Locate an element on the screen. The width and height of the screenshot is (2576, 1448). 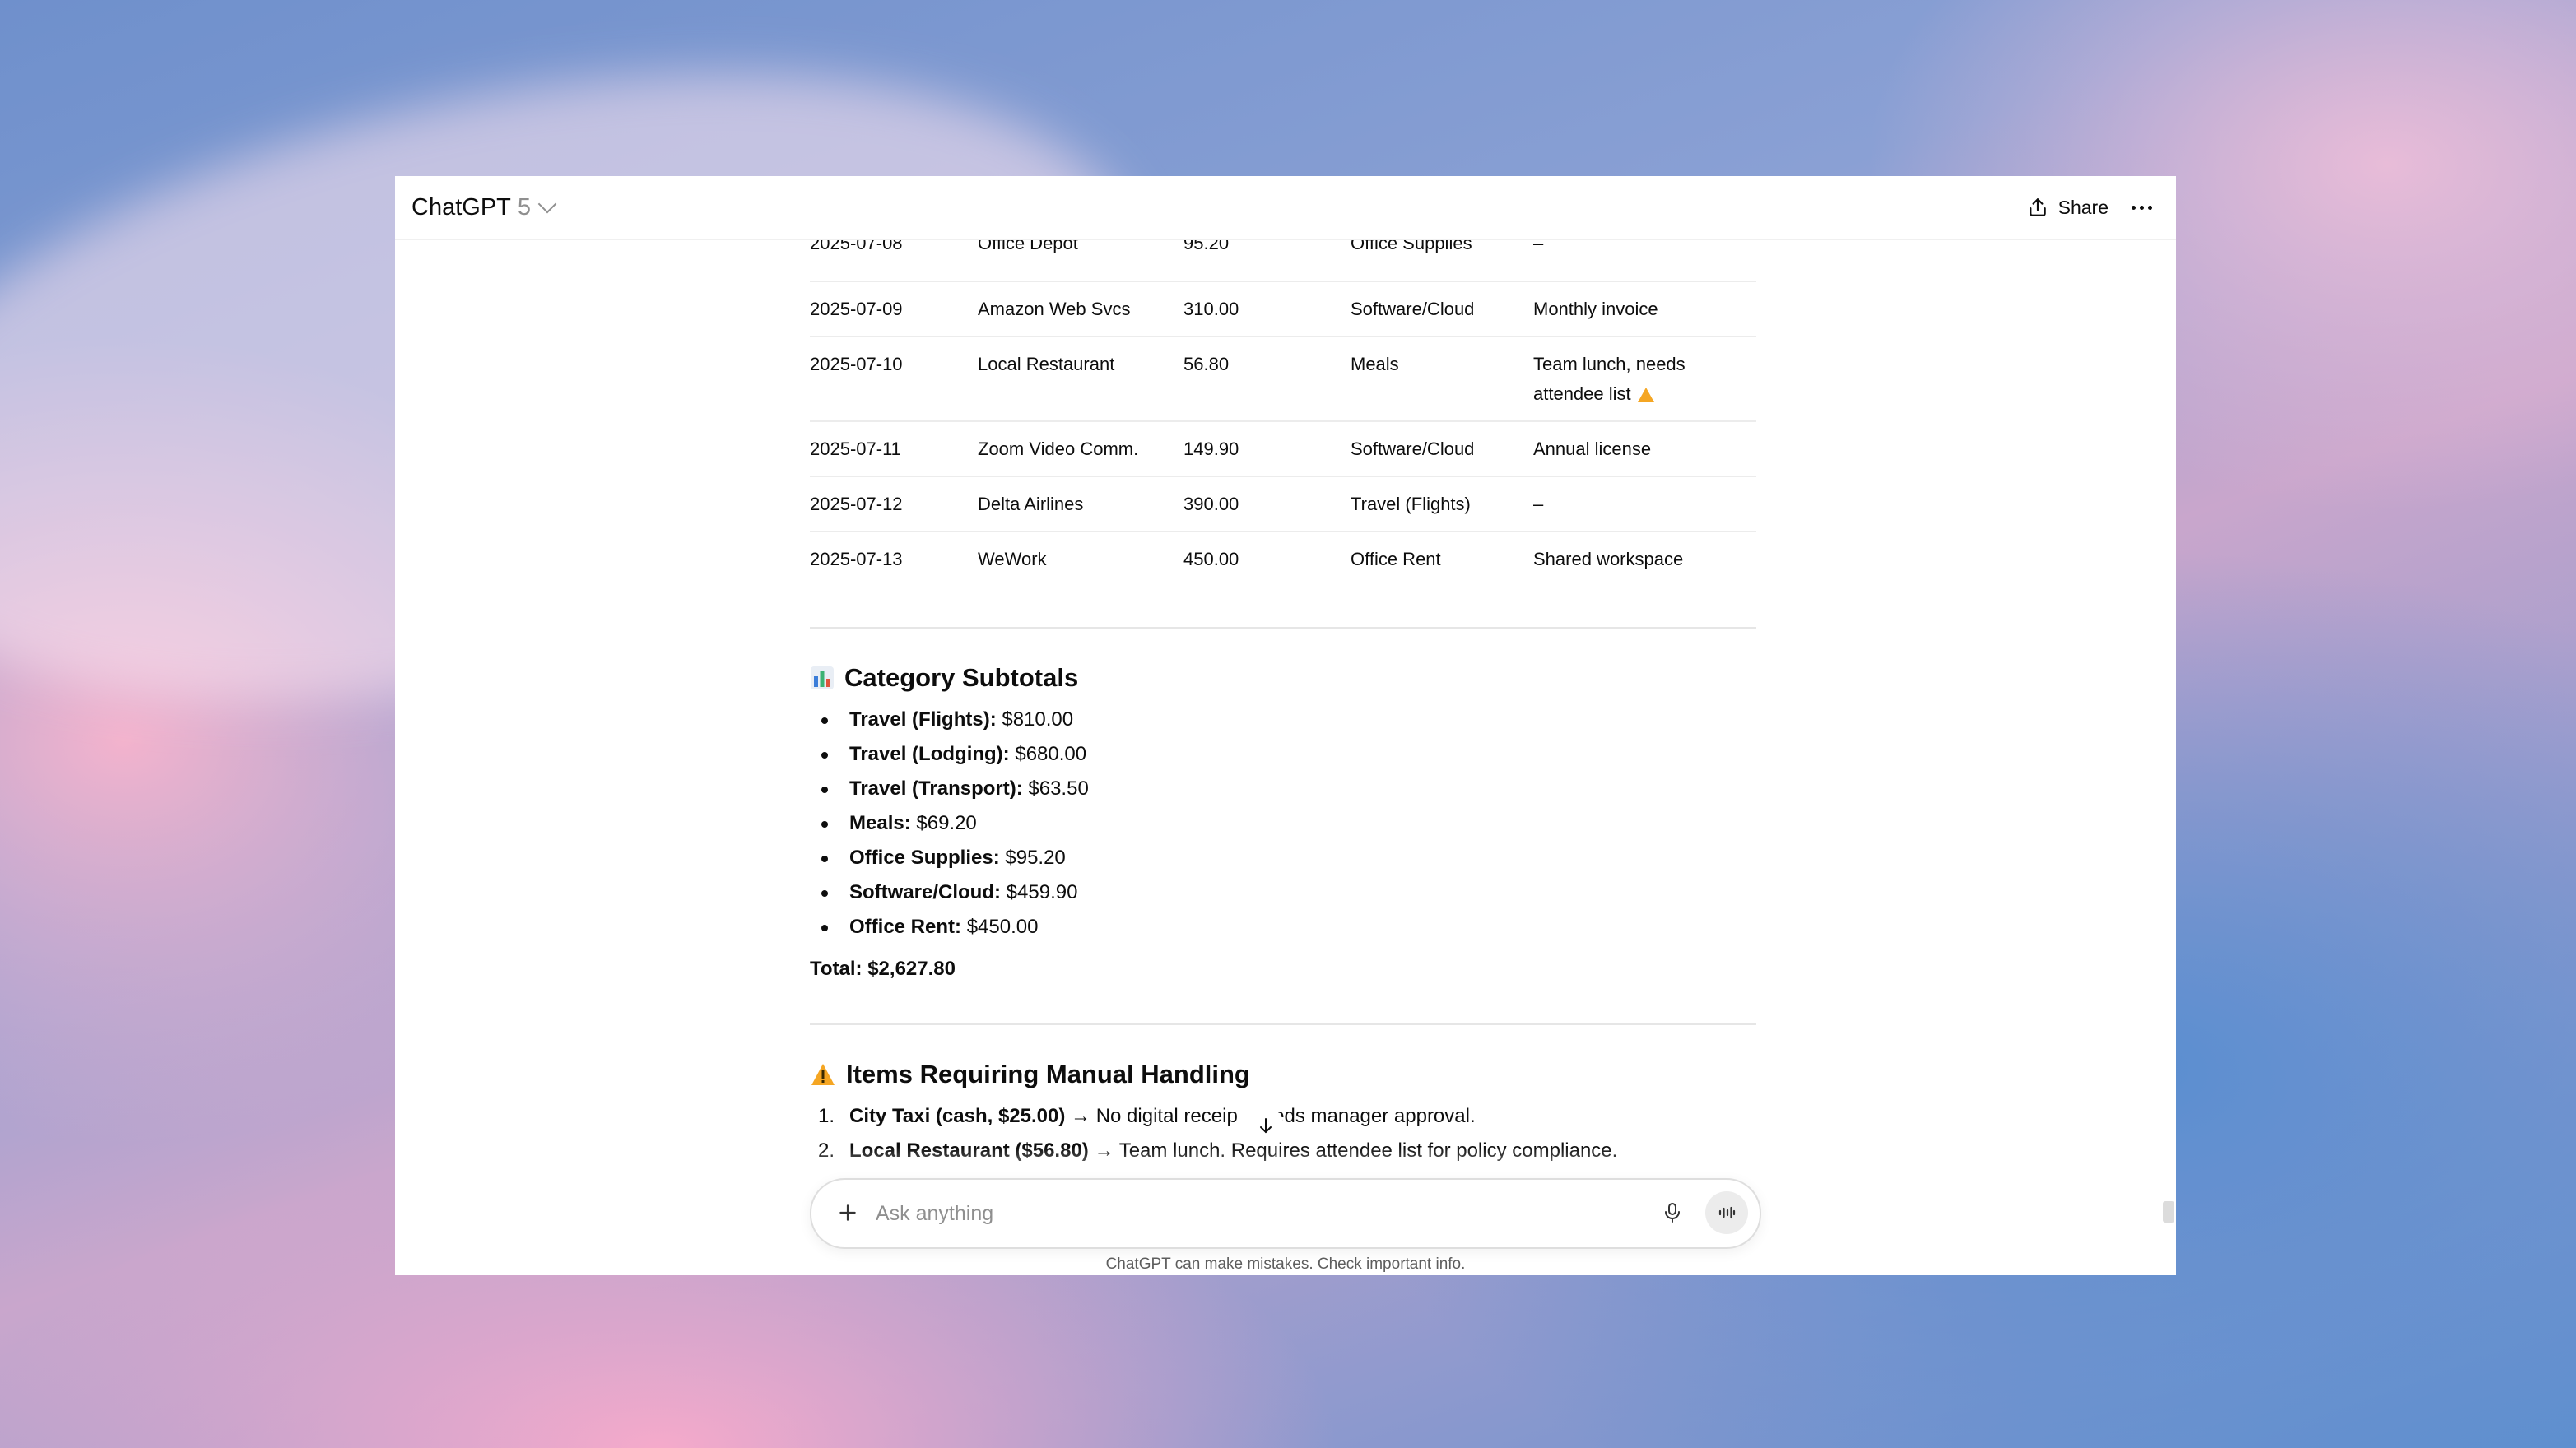
subtotal-value: $69.20 is located at coordinates (946, 823).